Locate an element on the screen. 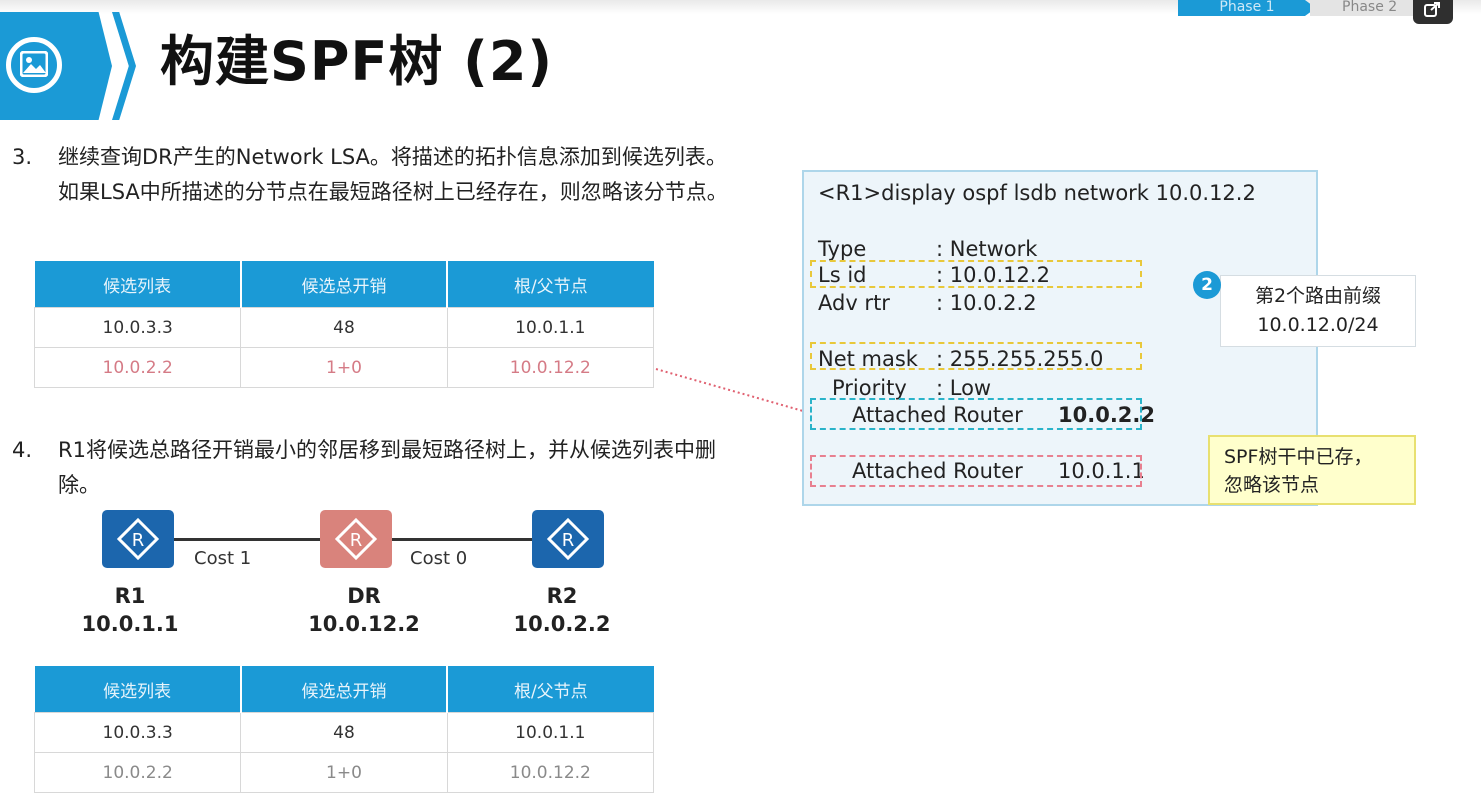 This screenshot has width=1481, height=807. router-r2: R is located at coordinates (568, 539).